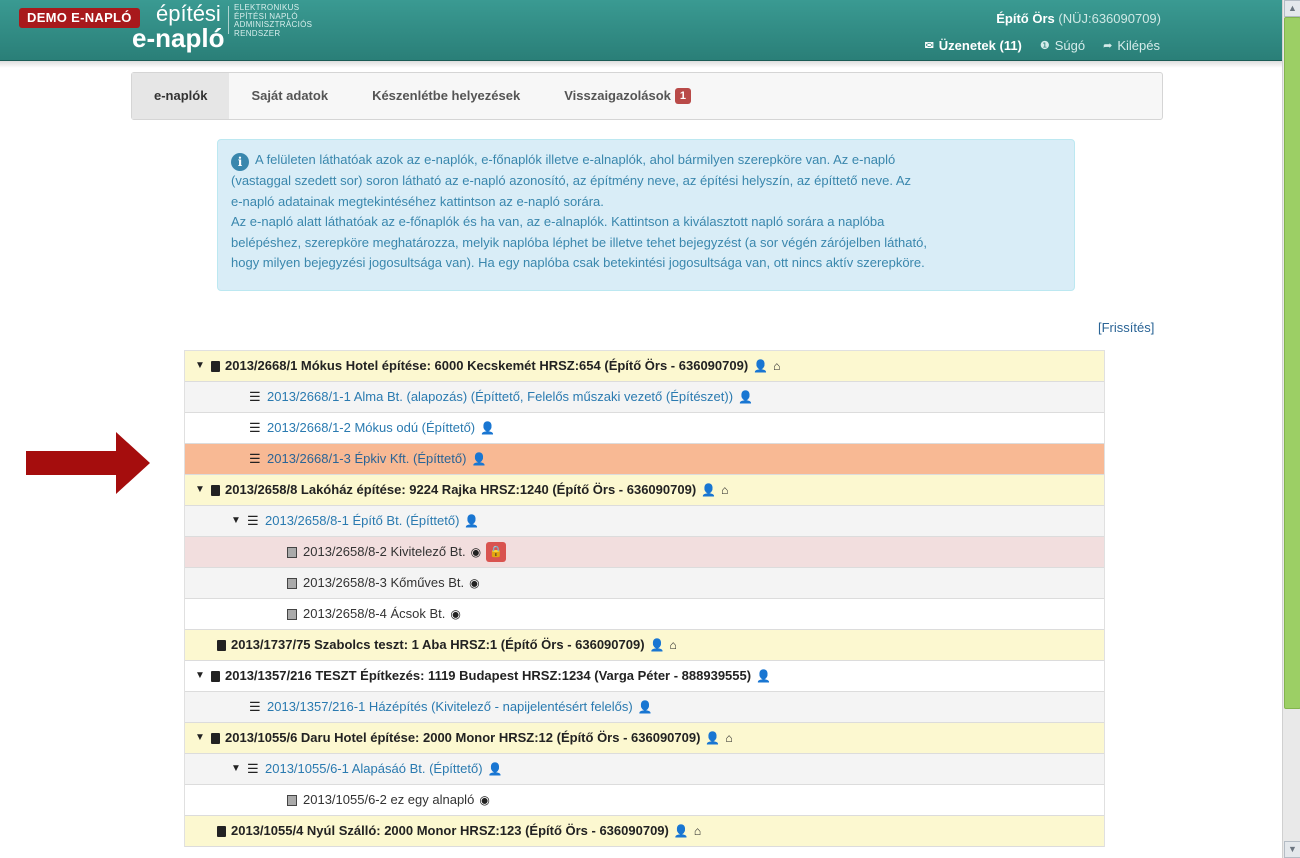 This screenshot has height=858, width=1300. I want to click on info-circle-icon: i, so click(240, 162).